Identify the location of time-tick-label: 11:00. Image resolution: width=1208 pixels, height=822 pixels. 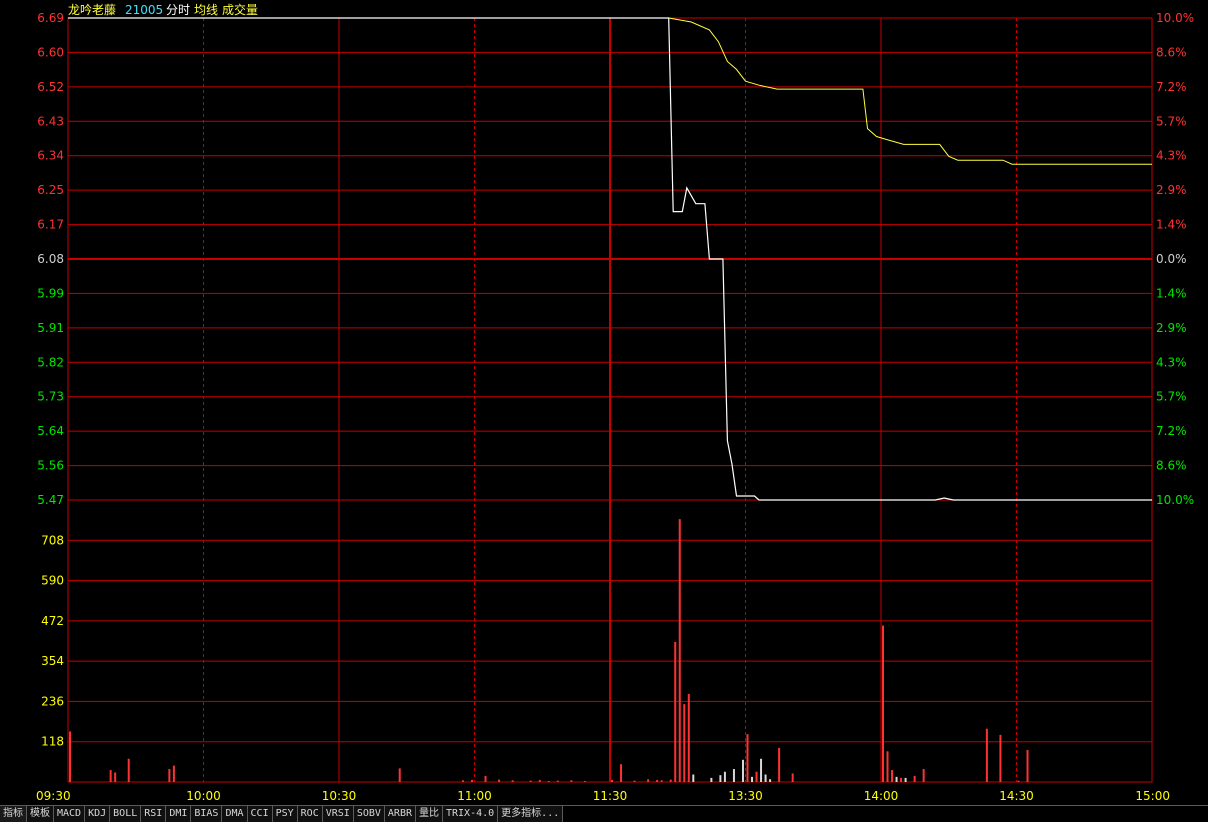
(474, 796).